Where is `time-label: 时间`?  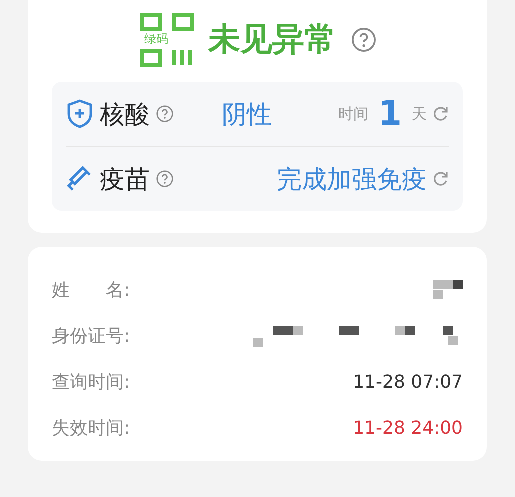 time-label: 时间 is located at coordinates (353, 114).